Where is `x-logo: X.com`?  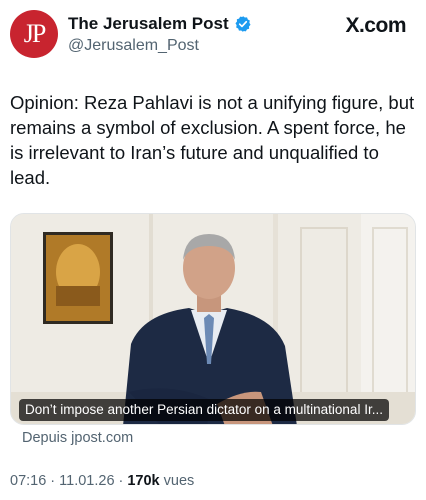
x-logo: X.com is located at coordinates (375, 25).